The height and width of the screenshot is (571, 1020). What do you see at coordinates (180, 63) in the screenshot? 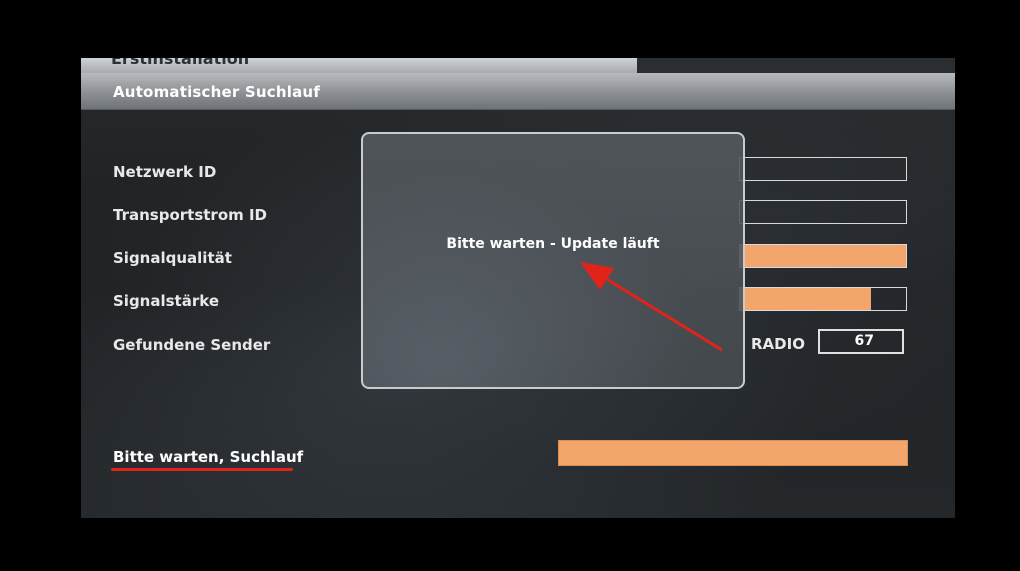
I see `previous-menu-tab-label: Erstinstallation` at bounding box center [180, 63].